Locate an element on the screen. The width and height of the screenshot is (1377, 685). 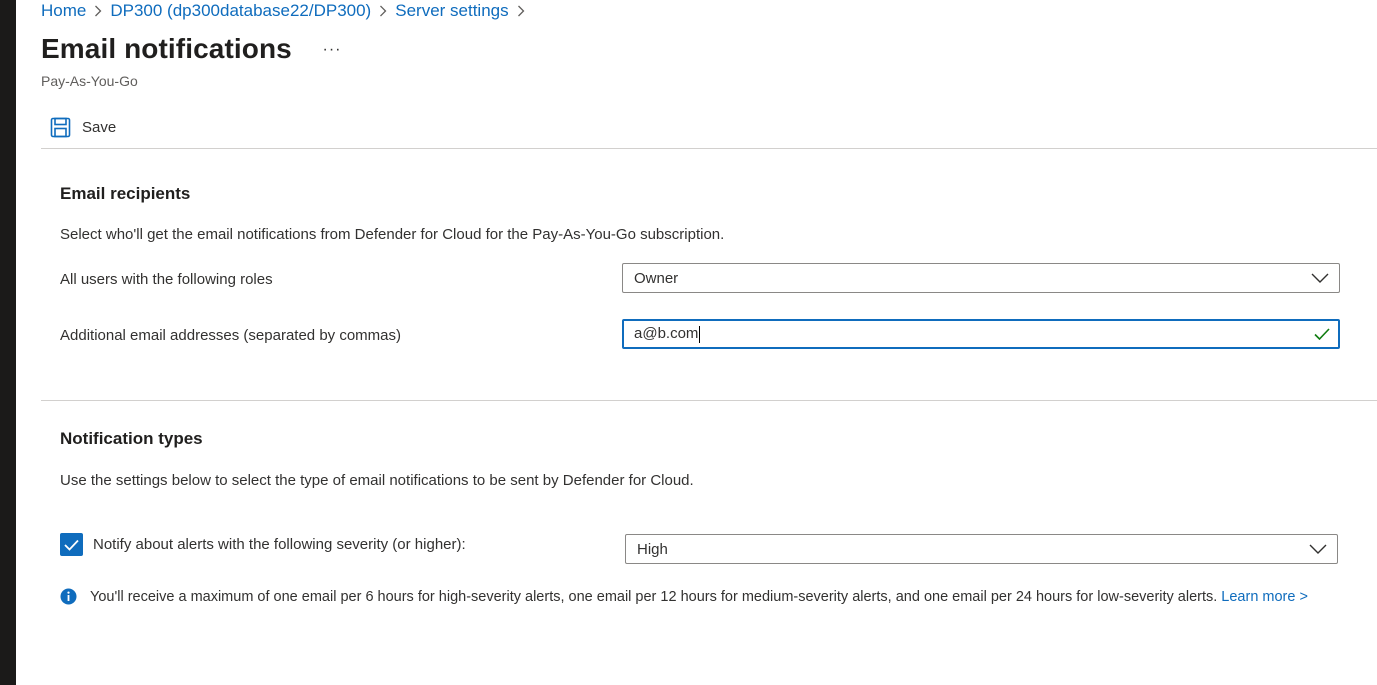
save-button-label: Save is located at coordinates (99, 127).